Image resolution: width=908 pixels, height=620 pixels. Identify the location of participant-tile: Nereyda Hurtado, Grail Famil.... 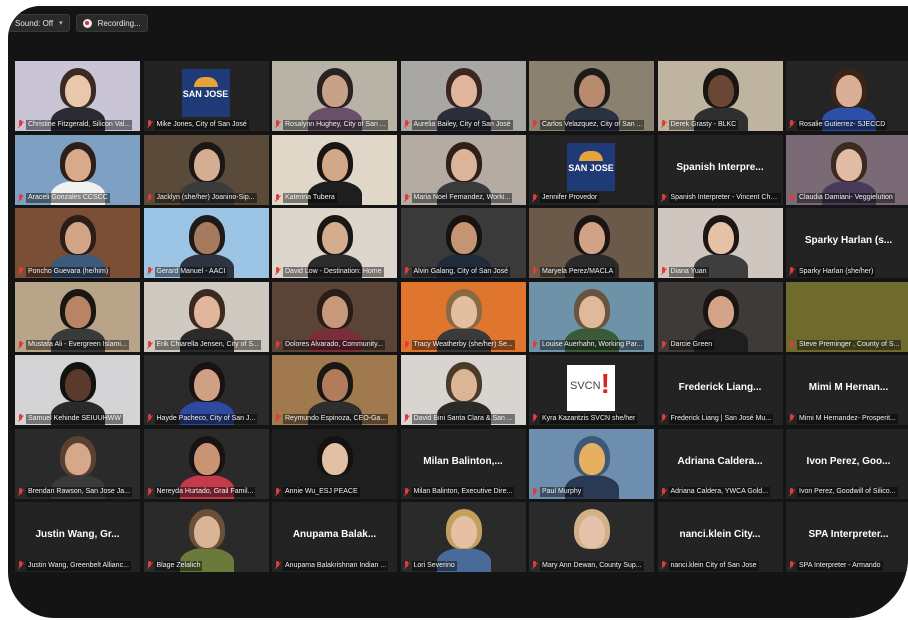
(206, 463).